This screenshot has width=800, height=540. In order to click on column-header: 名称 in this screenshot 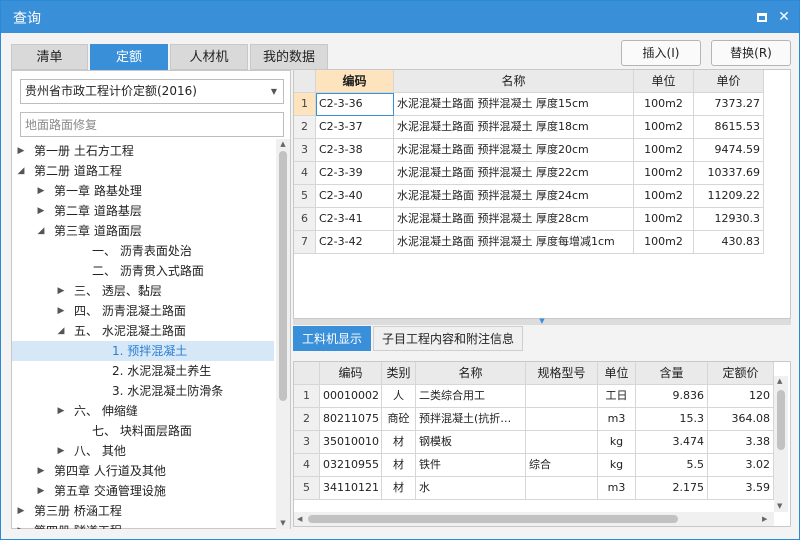, I will do `click(514, 81)`.